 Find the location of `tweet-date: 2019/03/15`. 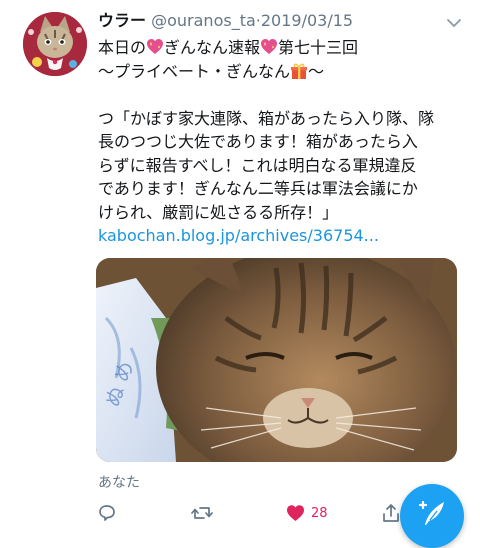

tweet-date: 2019/03/15 is located at coordinates (307, 20).